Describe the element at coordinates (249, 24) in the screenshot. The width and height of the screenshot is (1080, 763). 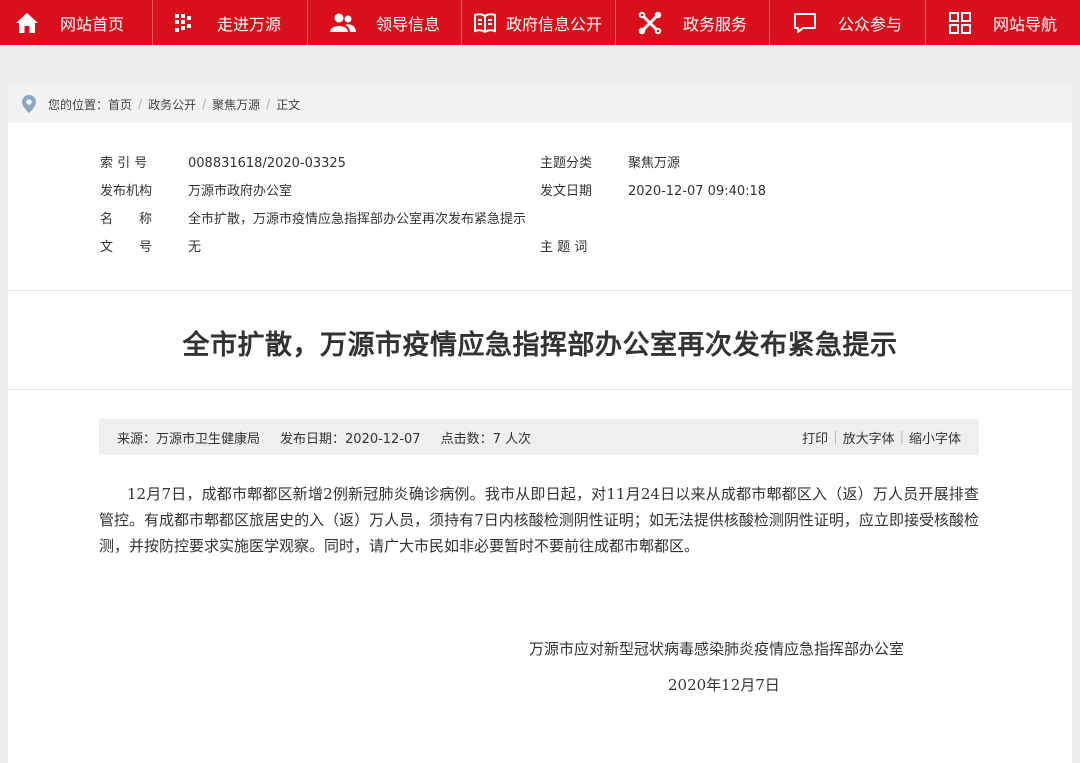
I see `nav-item-label: 走进万源` at that location.